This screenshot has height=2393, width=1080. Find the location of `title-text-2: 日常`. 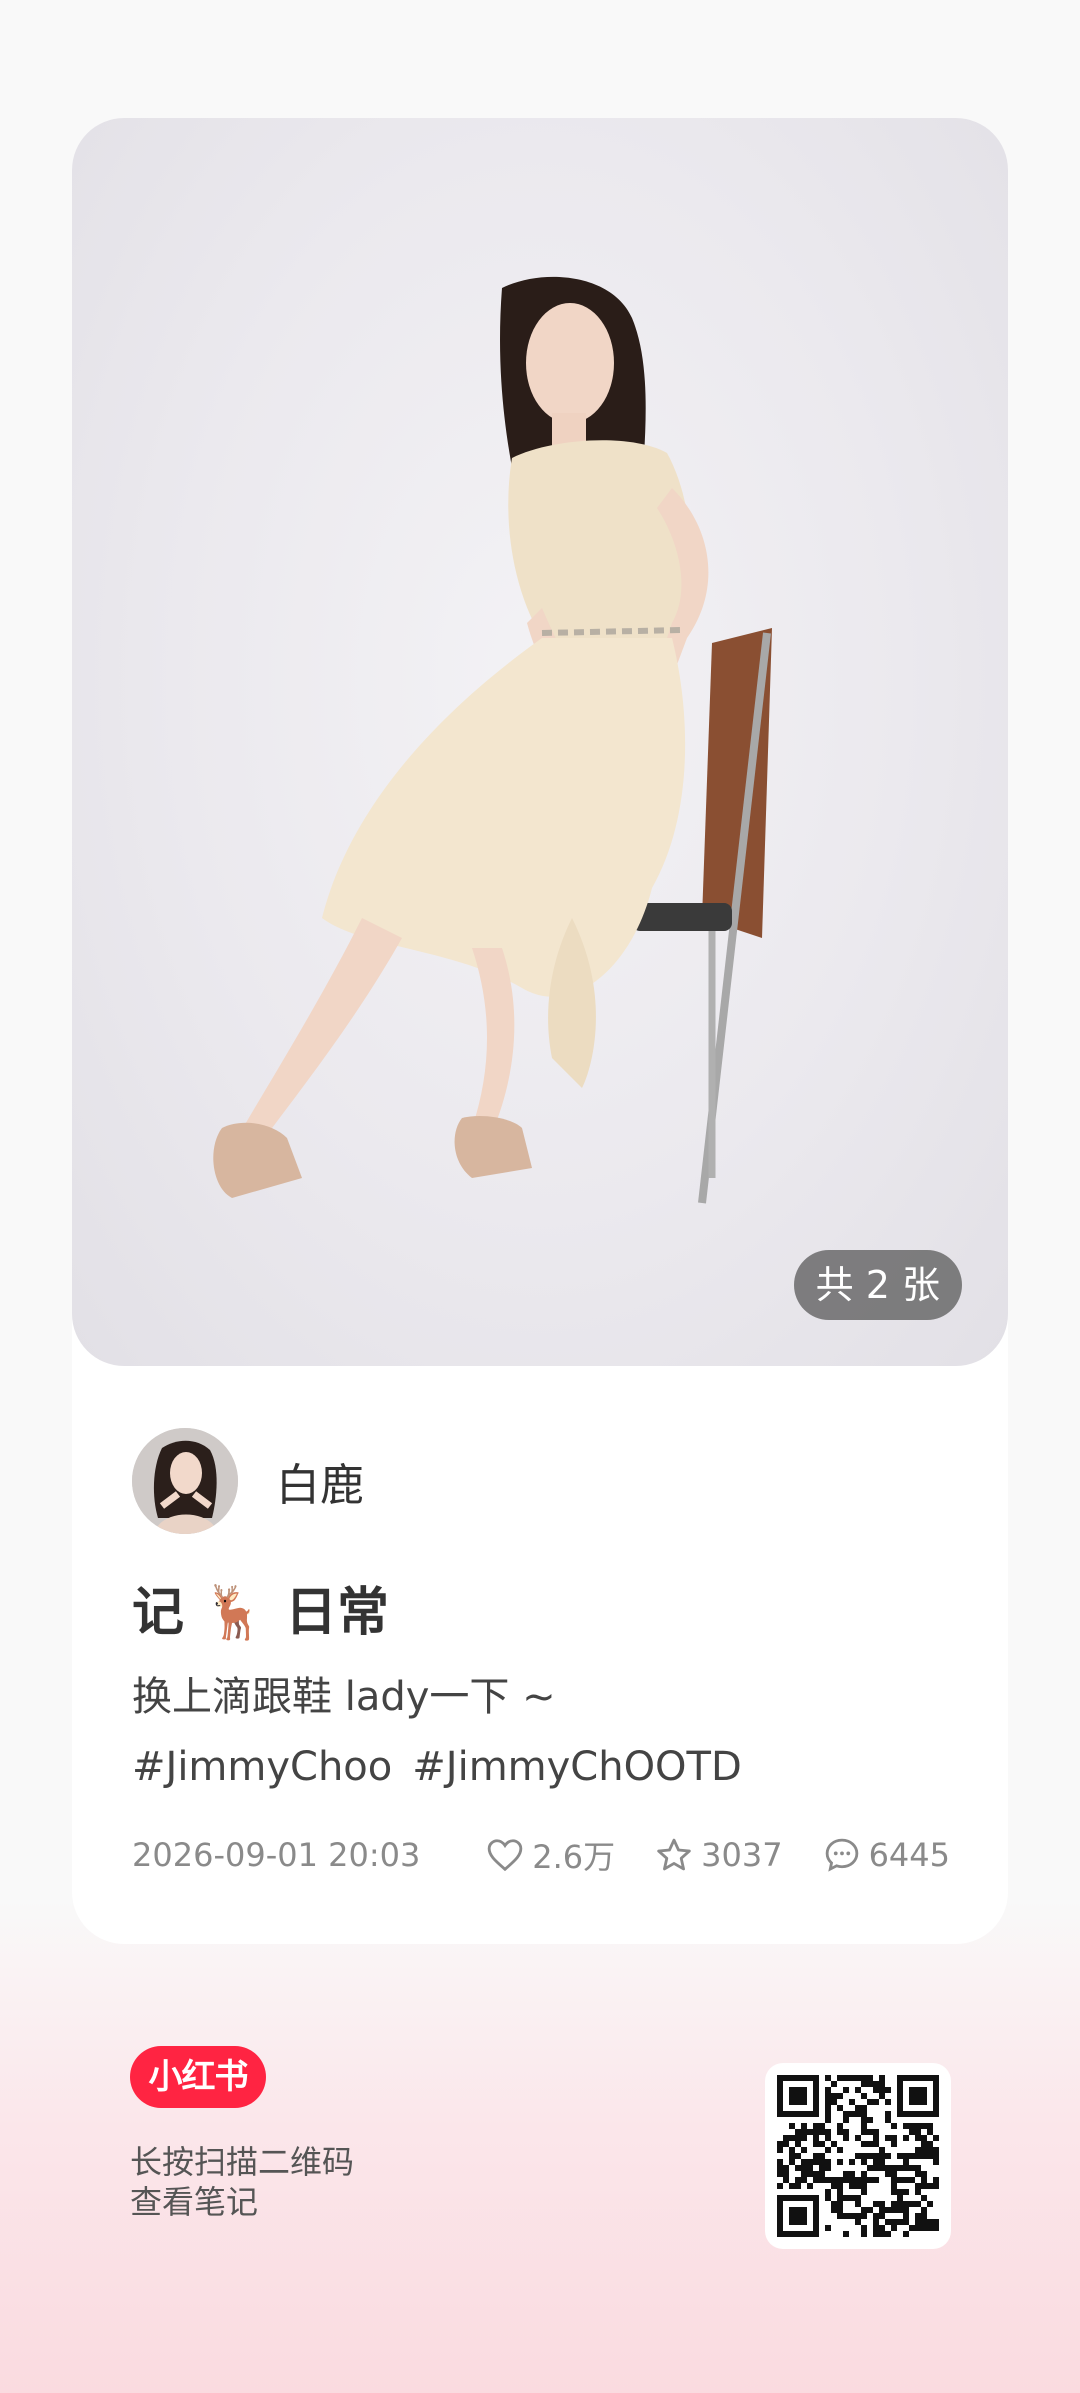

title-text-2: 日常 is located at coordinates (336, 1613).